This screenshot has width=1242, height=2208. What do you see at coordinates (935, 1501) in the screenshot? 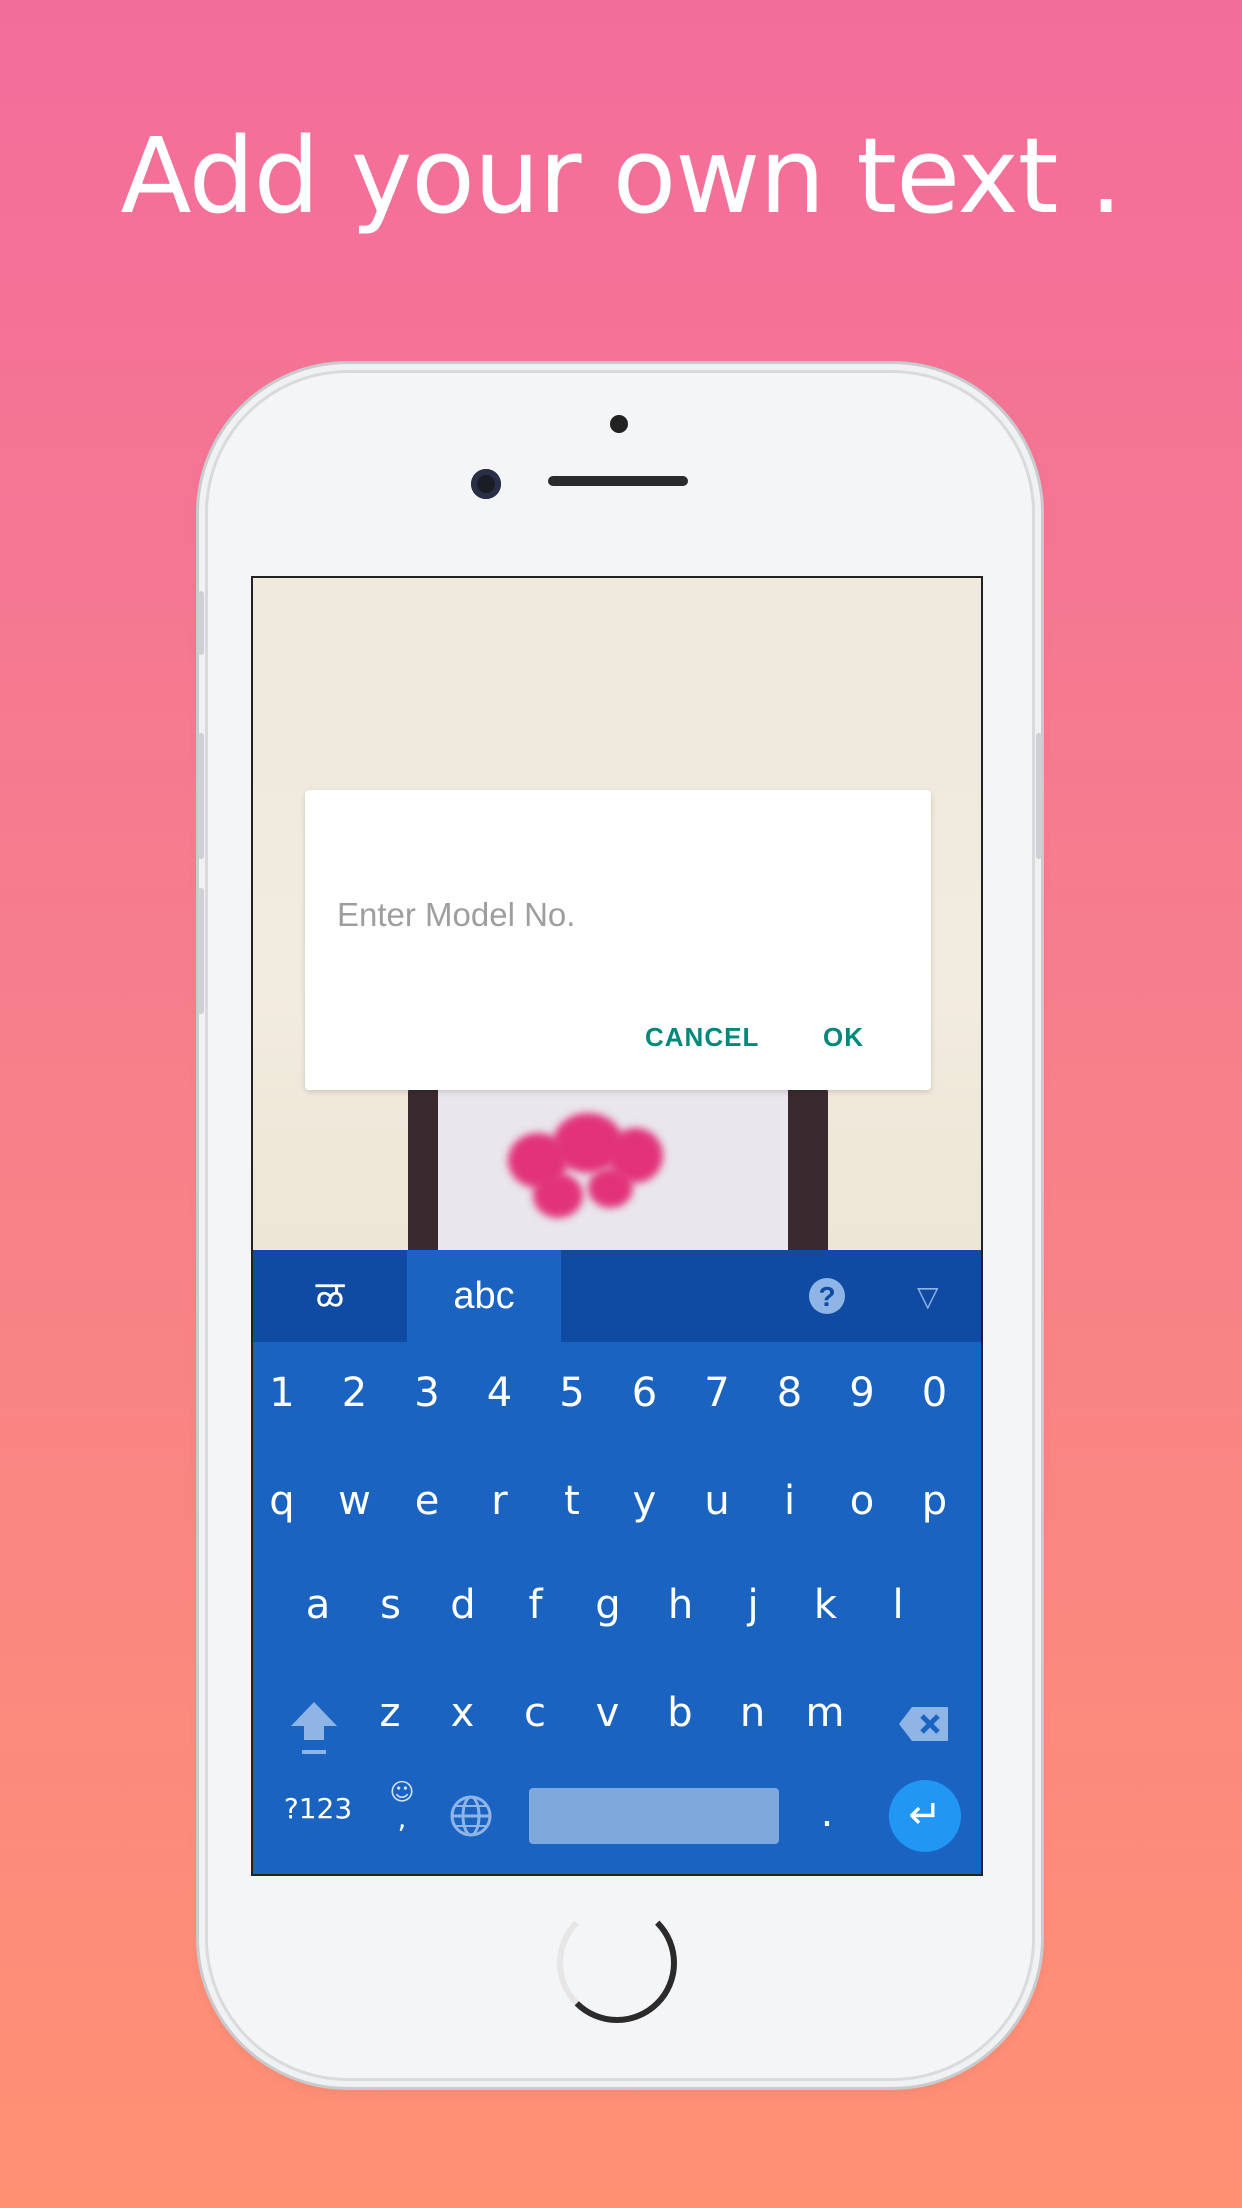
I see `letter-key: p` at bounding box center [935, 1501].